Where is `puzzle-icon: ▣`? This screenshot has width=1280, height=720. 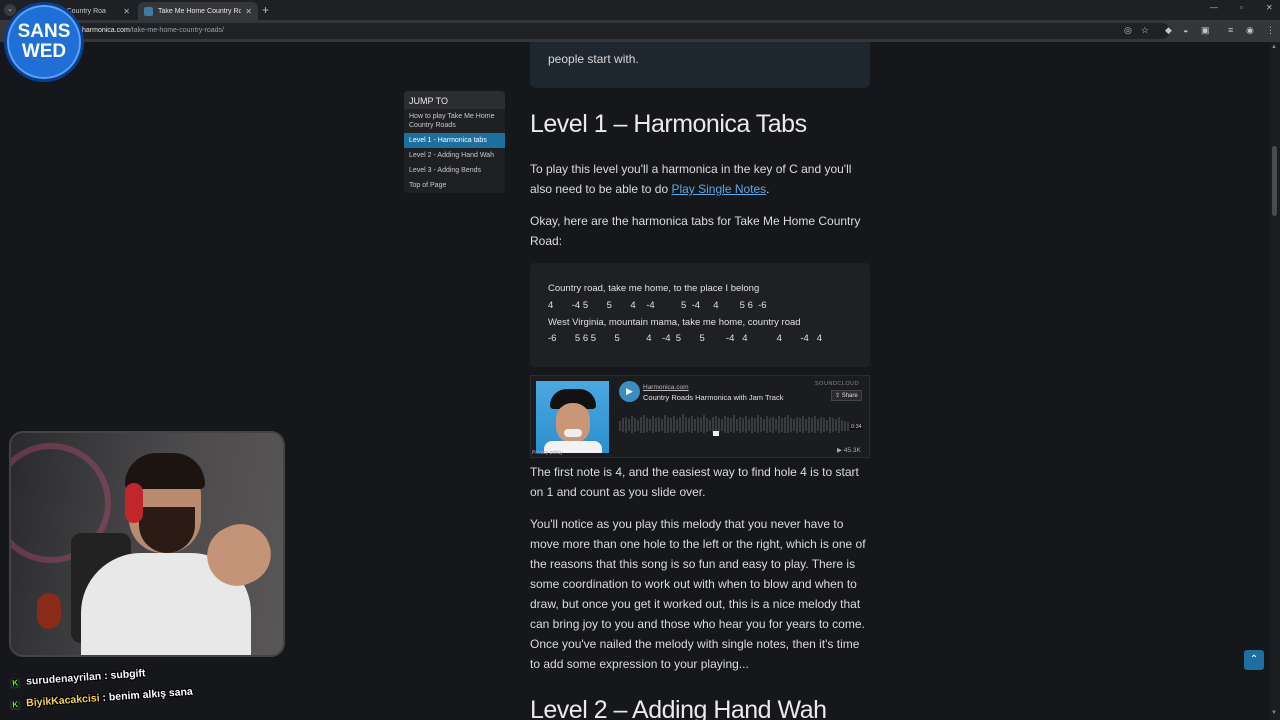 puzzle-icon: ▣ is located at coordinates (1205, 30).